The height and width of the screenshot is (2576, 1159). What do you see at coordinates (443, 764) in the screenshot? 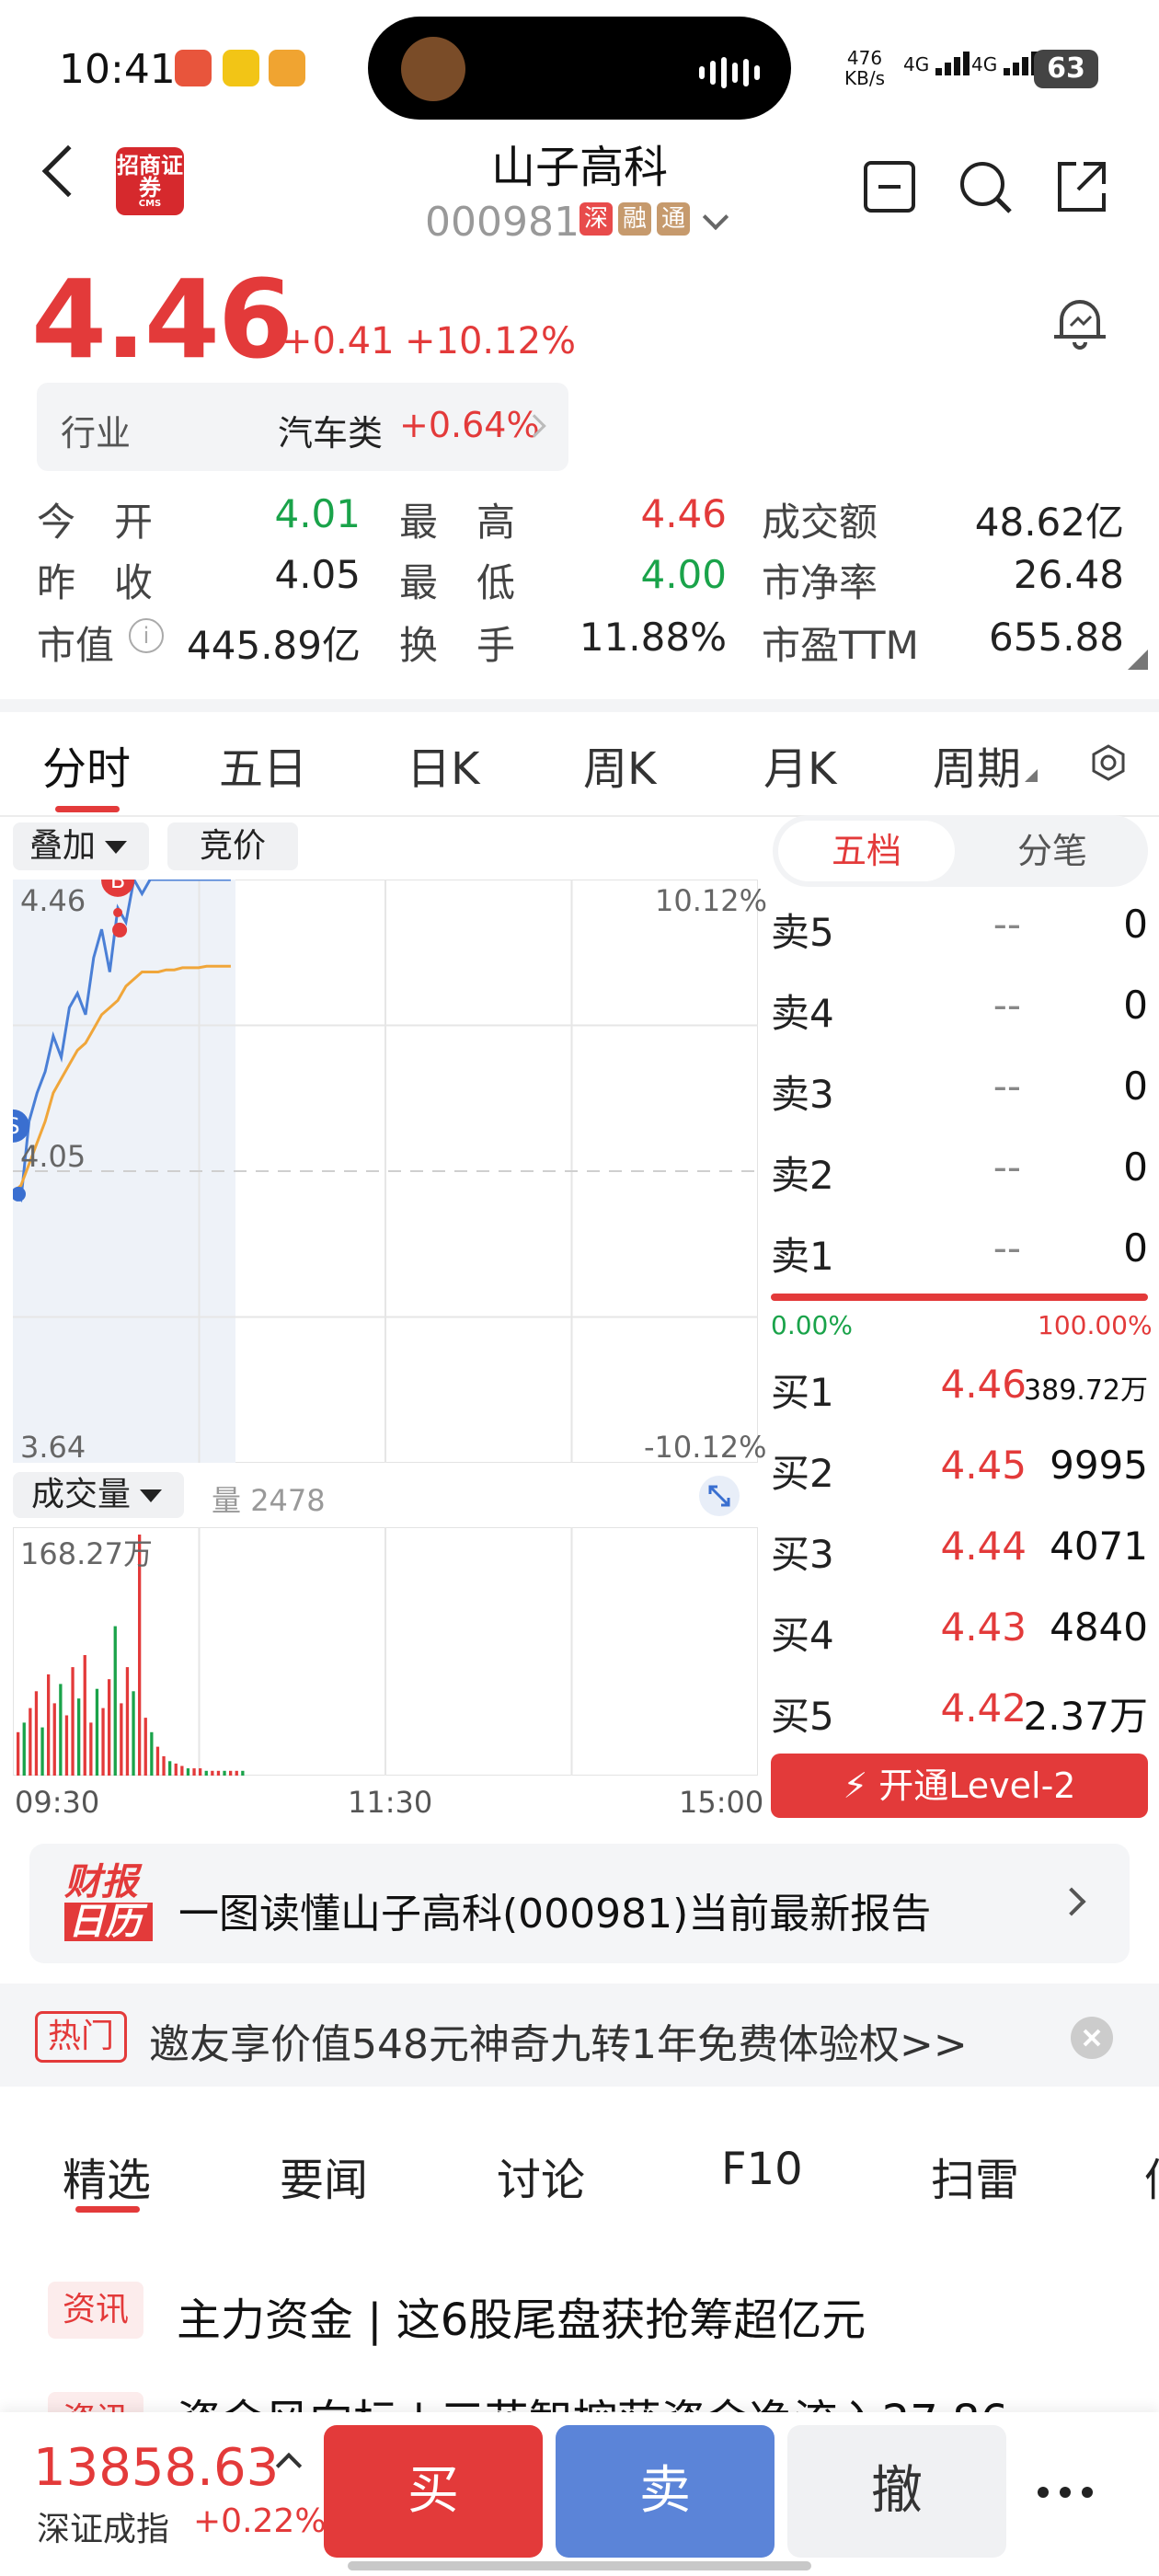
I see `tab-daily-k: 日K` at bounding box center [443, 764].